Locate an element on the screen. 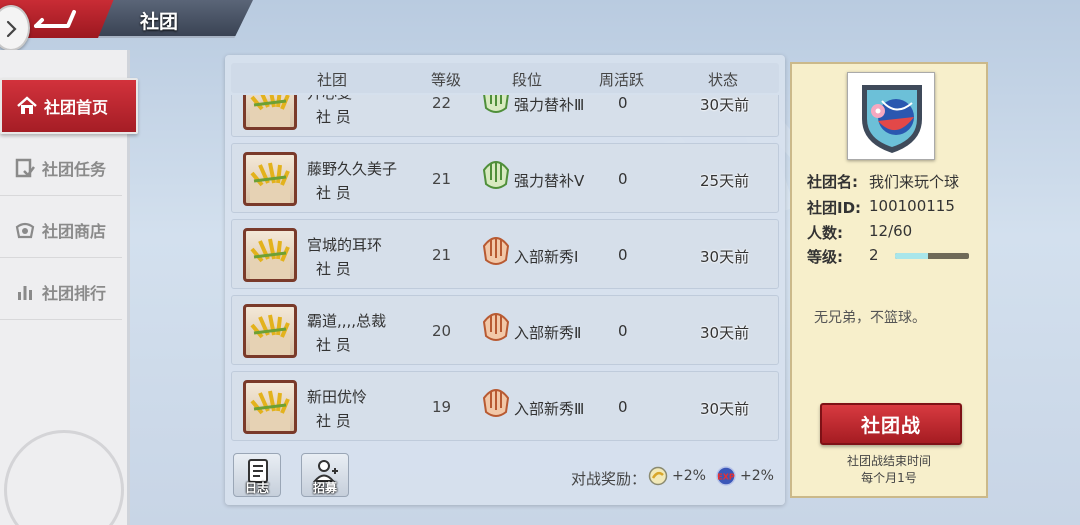 This screenshot has height=525, width=1080. ranking-icon is located at coordinates (25, 292).